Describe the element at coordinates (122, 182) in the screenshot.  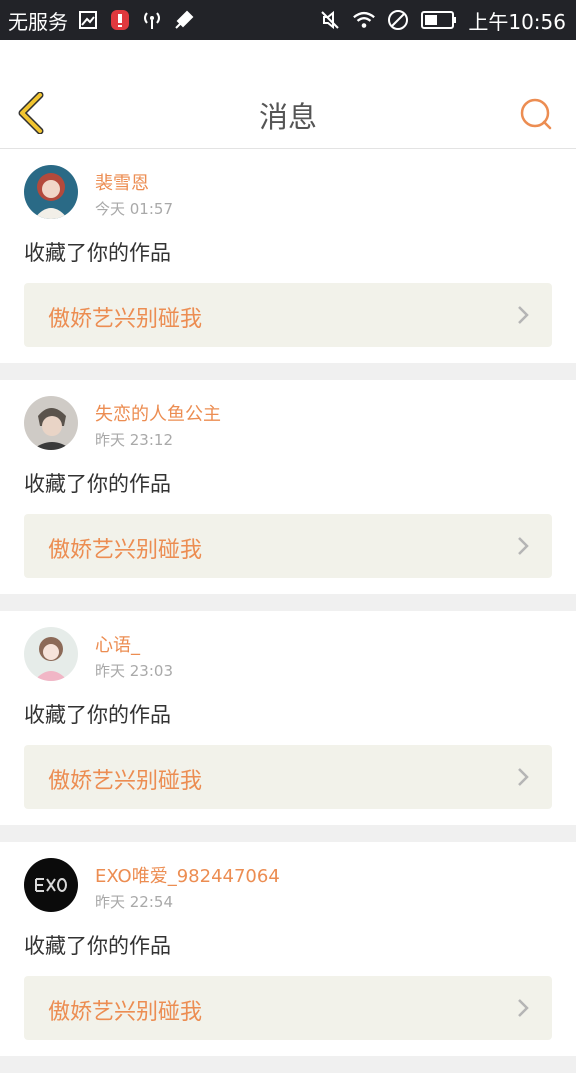
I see `username: 裴雪恩` at that location.